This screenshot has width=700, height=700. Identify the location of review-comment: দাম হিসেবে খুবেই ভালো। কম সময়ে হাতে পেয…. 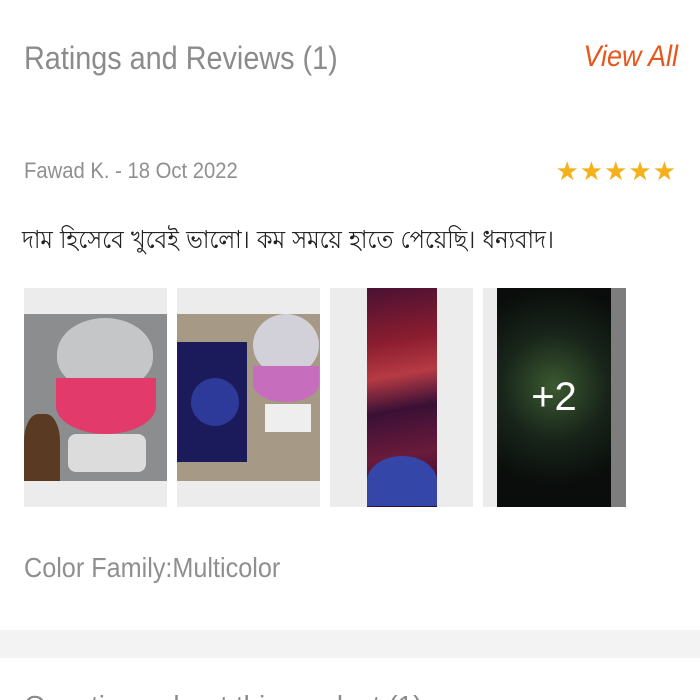
(288, 239).